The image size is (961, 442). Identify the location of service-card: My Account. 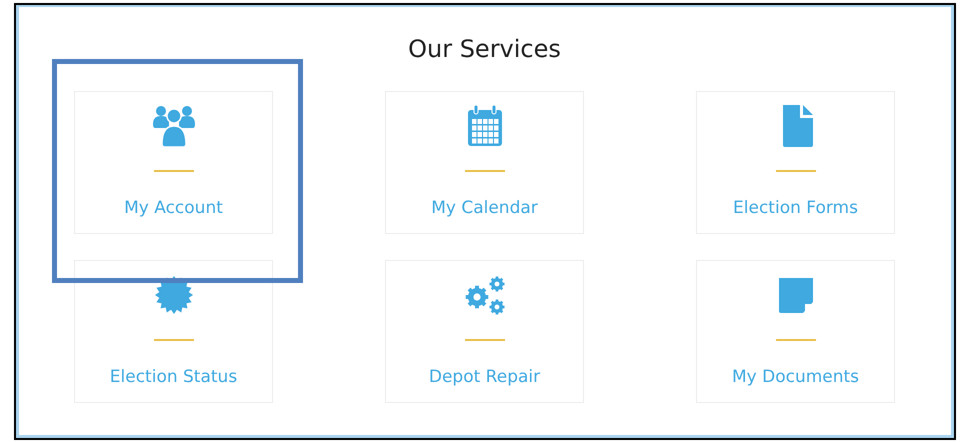
(173, 162).